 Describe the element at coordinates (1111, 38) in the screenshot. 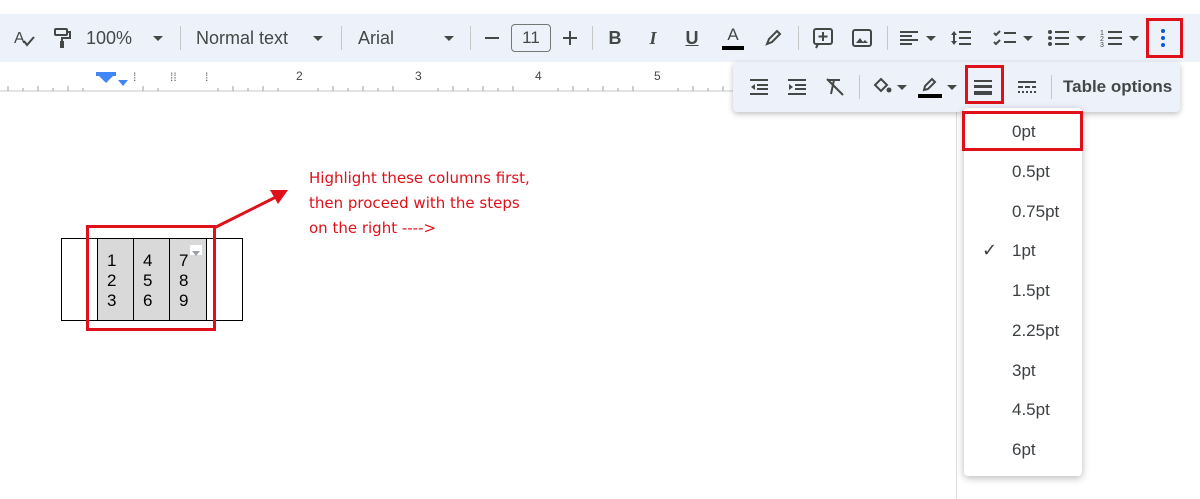

I see `numbered-list-icon: 123` at that location.